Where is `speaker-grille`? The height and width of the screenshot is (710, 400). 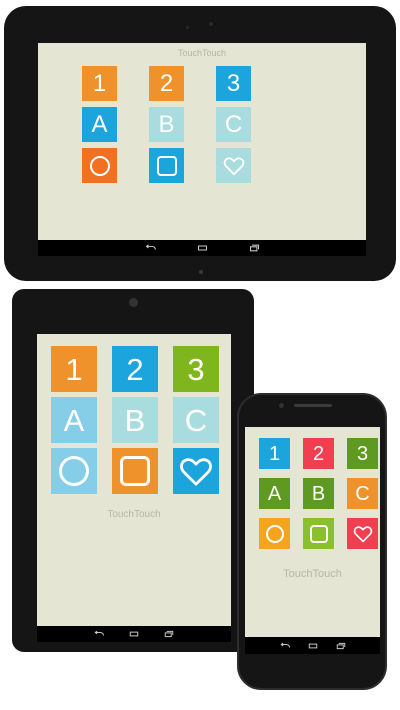 speaker-grille is located at coordinates (313, 405).